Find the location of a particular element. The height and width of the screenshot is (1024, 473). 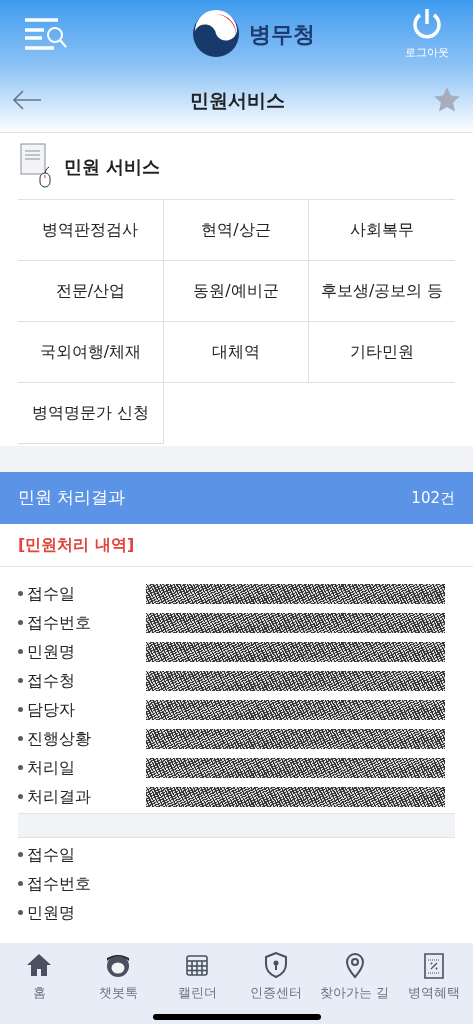

logo-text: 병무청 is located at coordinates (281, 34).